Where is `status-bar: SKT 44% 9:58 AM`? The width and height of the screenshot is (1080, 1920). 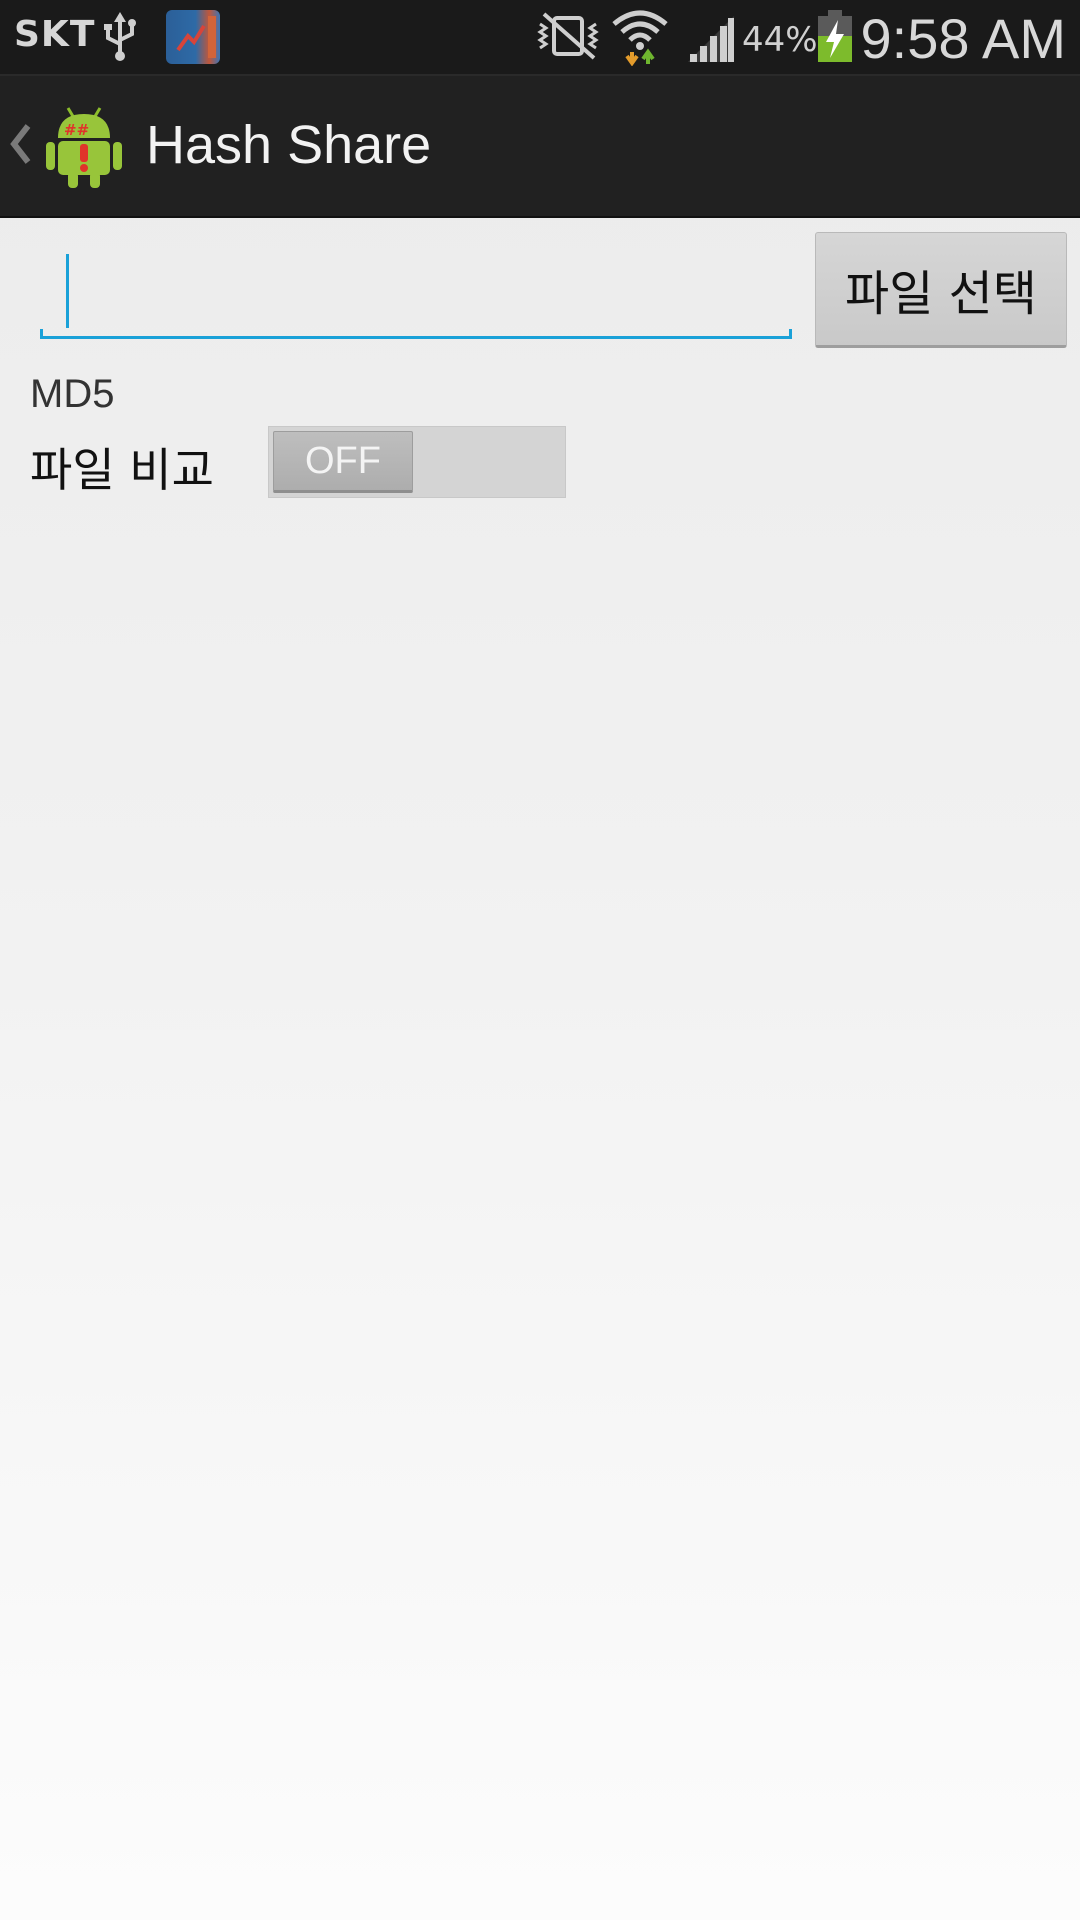 status-bar: SKT 44% 9:58 AM is located at coordinates (540, 38).